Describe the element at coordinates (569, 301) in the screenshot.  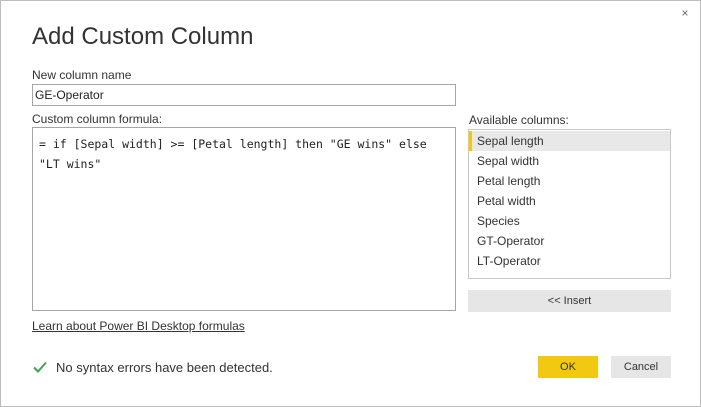
I see `insert-button: << Insert` at that location.